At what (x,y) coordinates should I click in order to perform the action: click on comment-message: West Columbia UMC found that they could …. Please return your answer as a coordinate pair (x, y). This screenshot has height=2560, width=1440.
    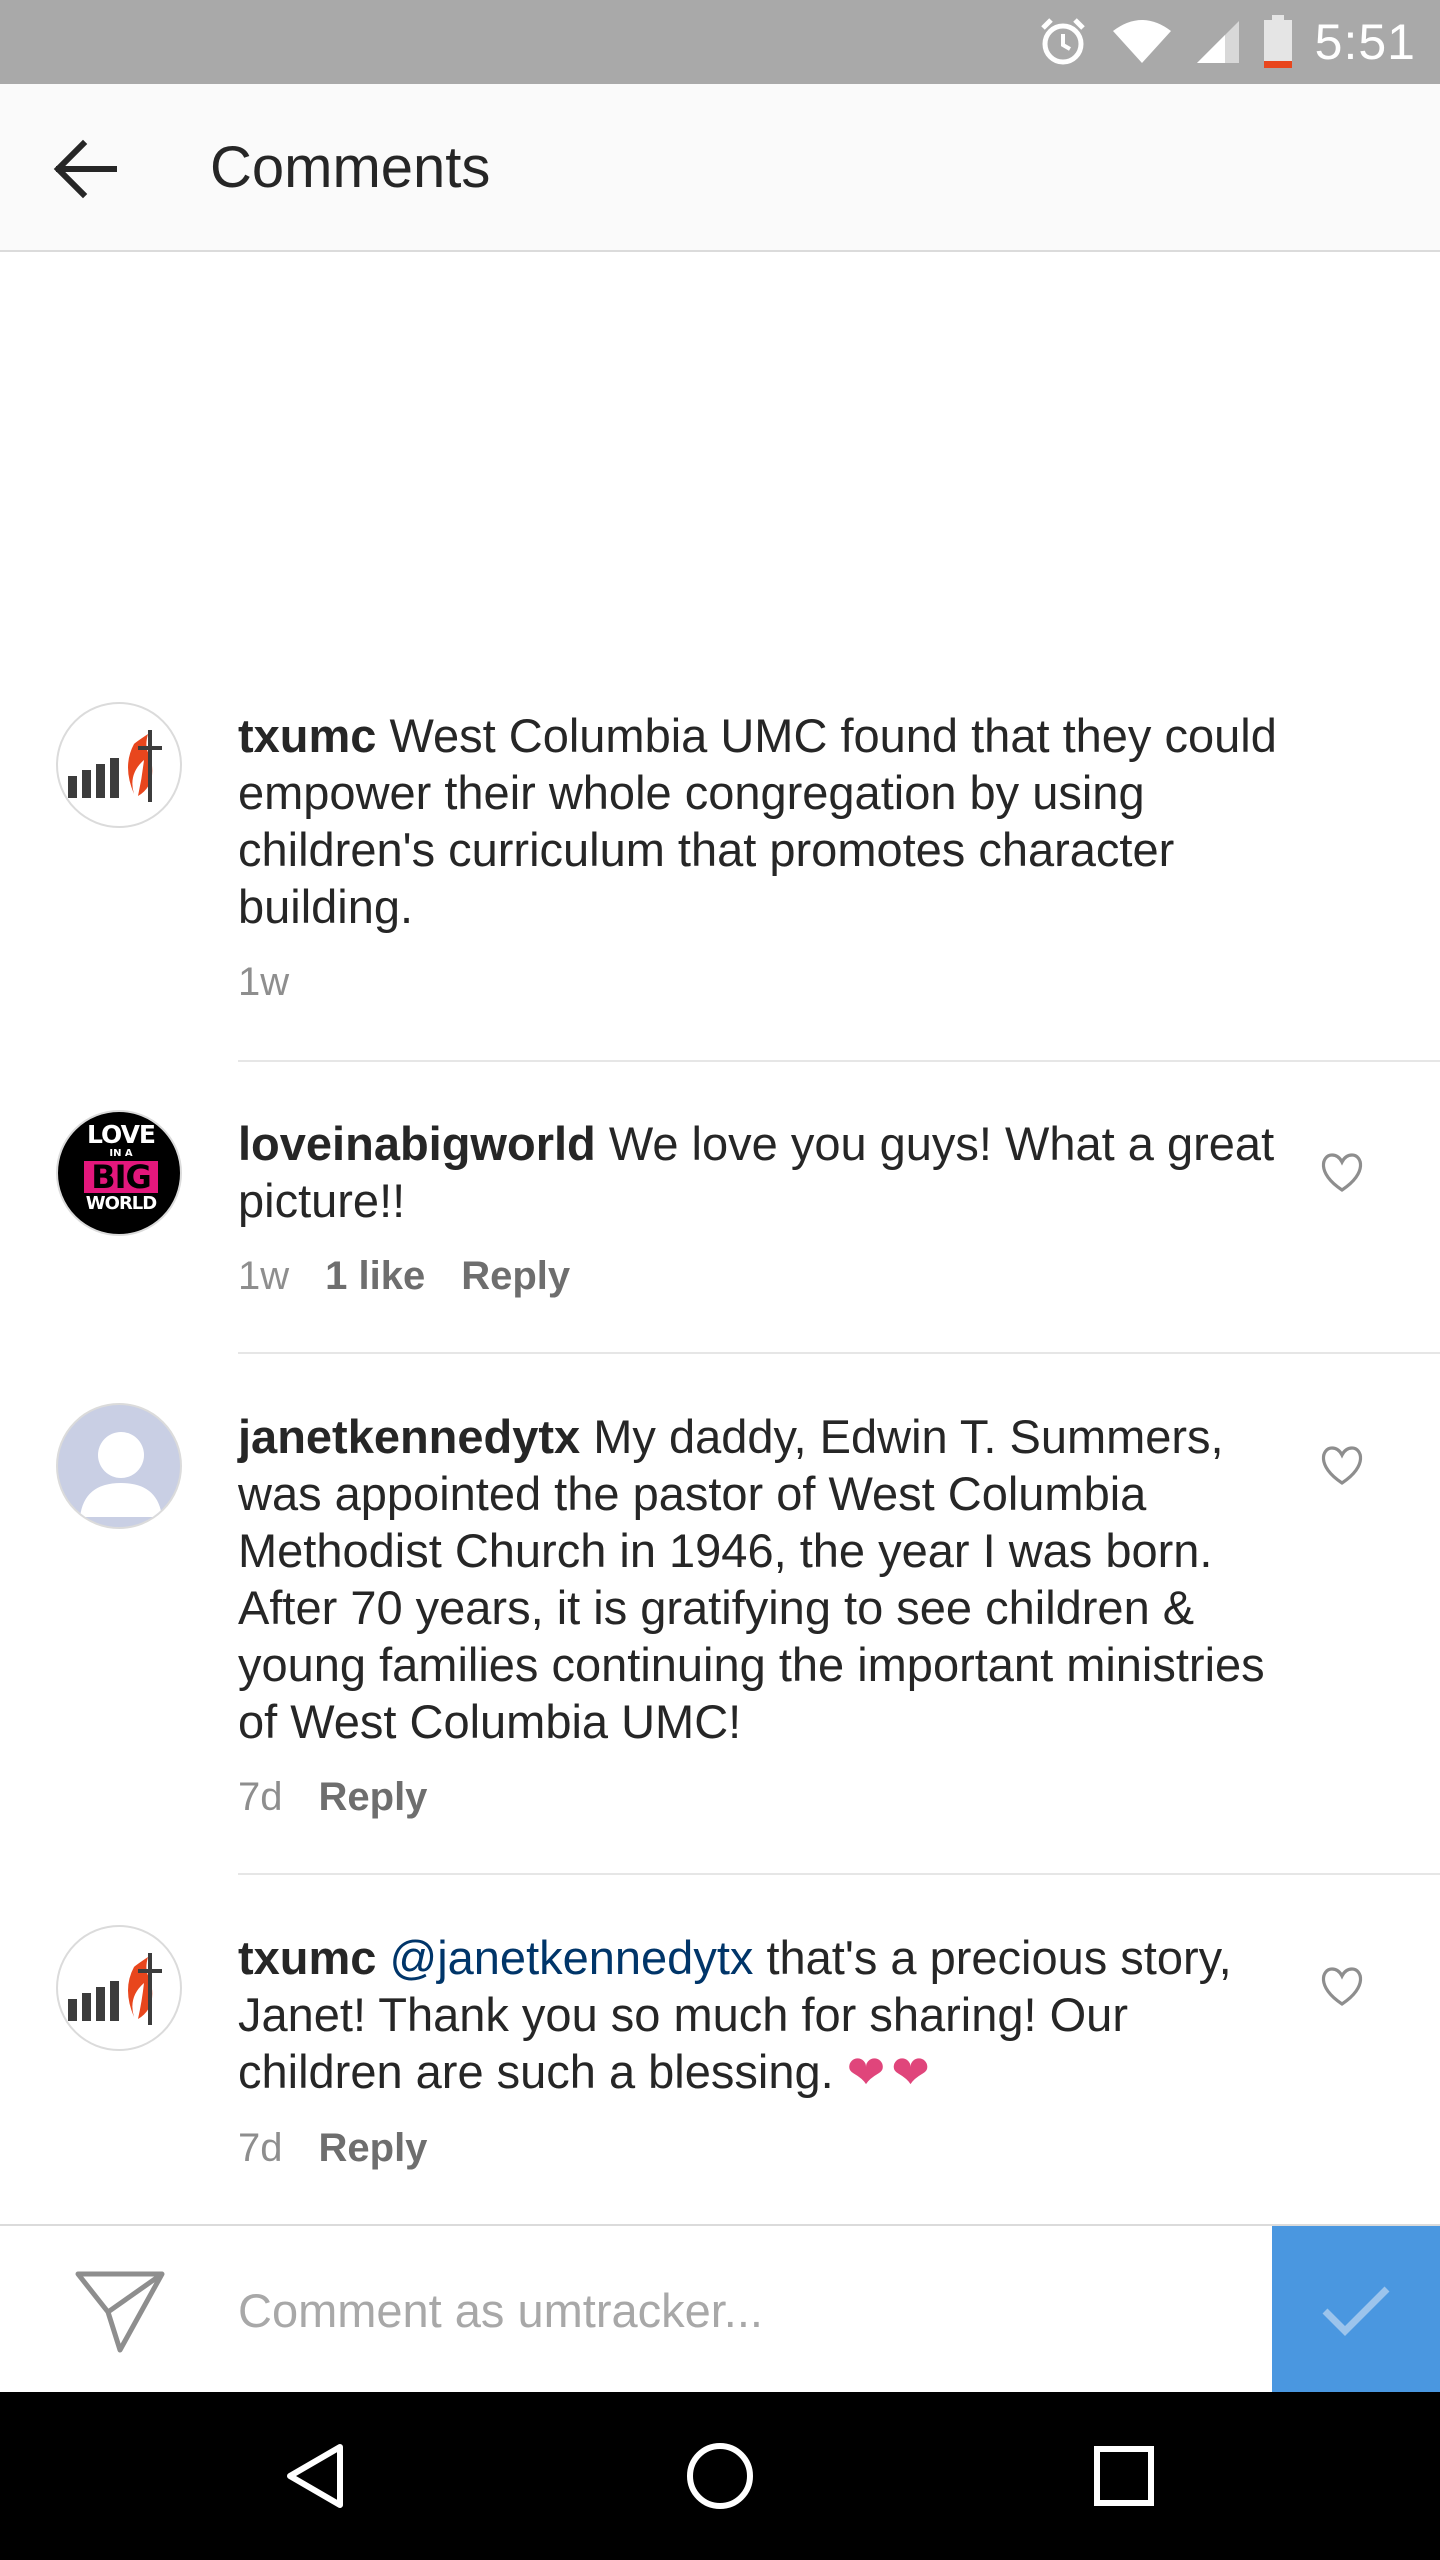
    Looking at the image, I should click on (757, 821).